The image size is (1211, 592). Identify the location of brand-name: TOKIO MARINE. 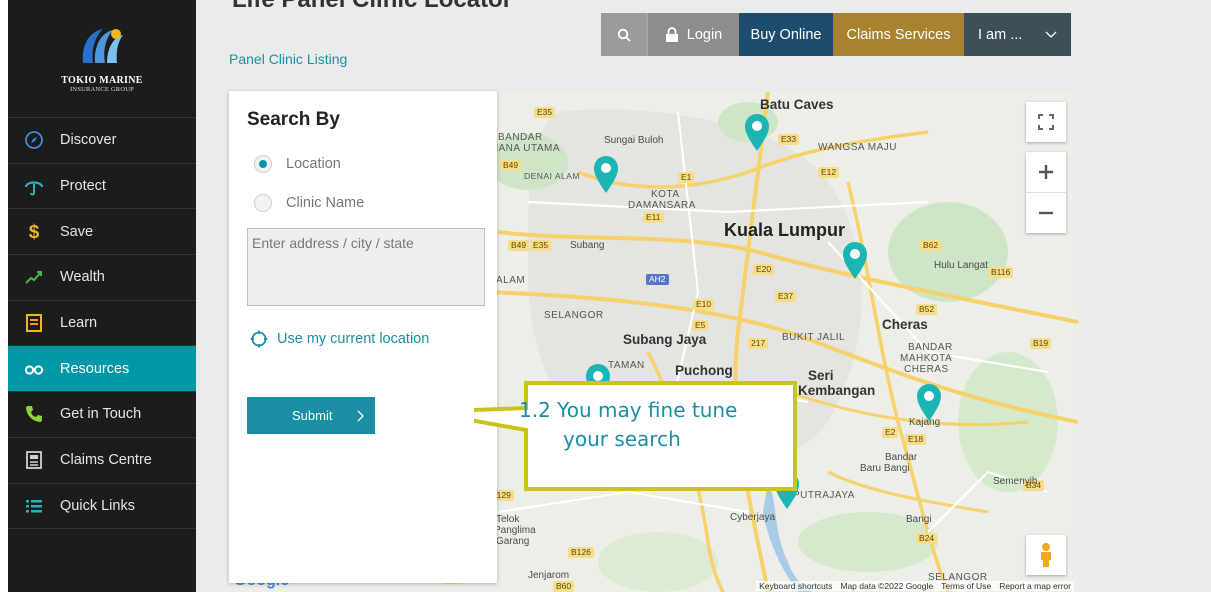
(102, 80).